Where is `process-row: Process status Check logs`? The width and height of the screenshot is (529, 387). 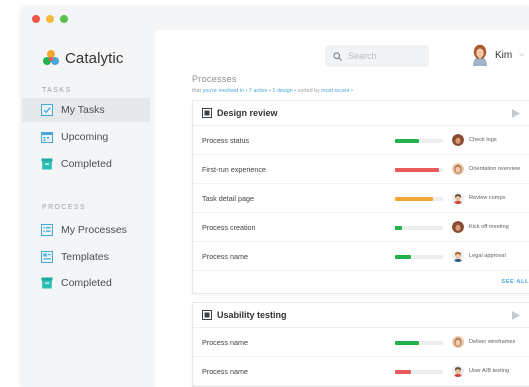 process-row: Process status Check logs is located at coordinates (361, 140).